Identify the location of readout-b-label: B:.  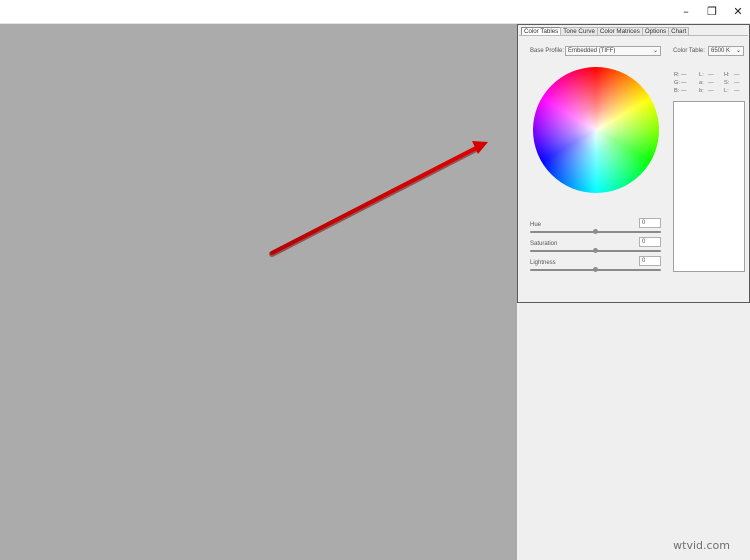
(677, 91).